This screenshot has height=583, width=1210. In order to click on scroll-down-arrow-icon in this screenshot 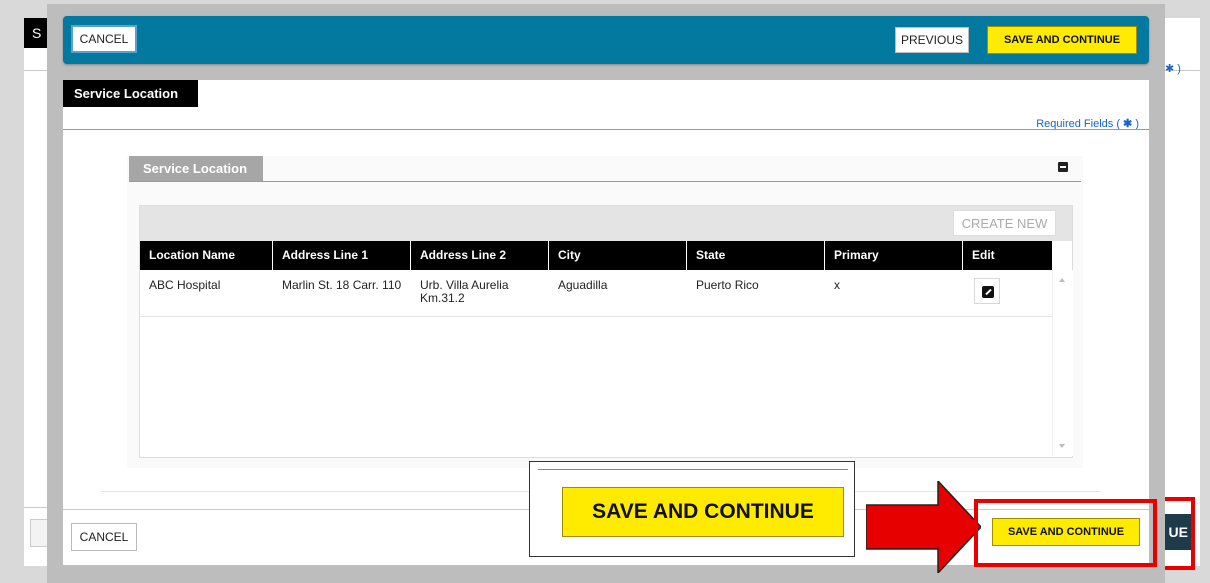, I will do `click(1062, 446)`.